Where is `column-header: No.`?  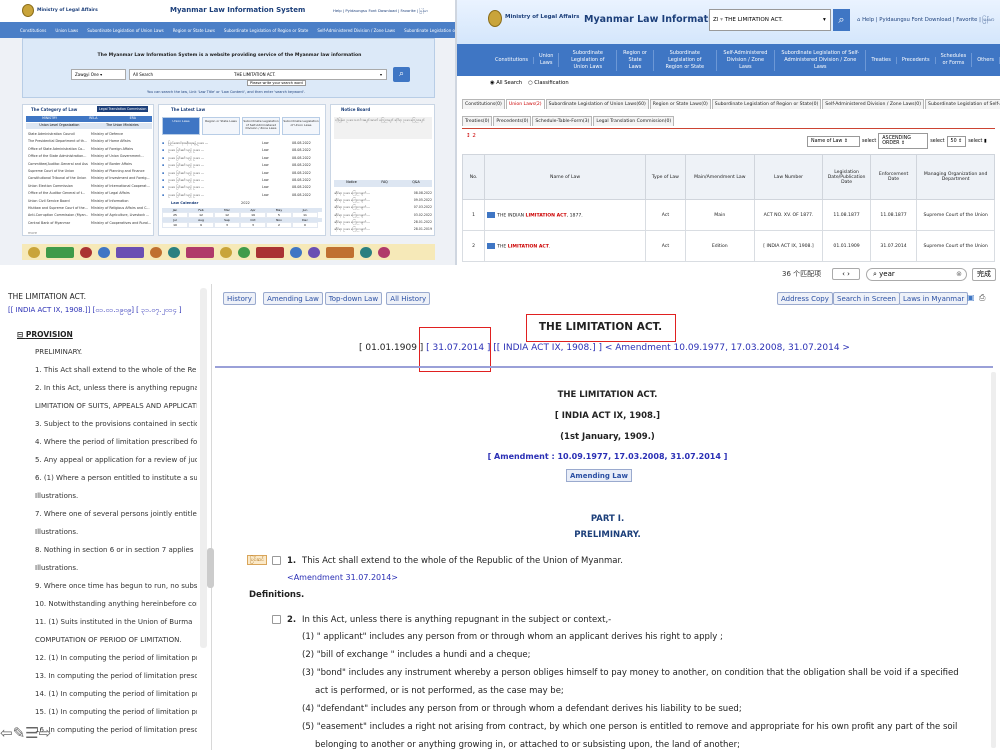
column-header: No. is located at coordinates (473, 177).